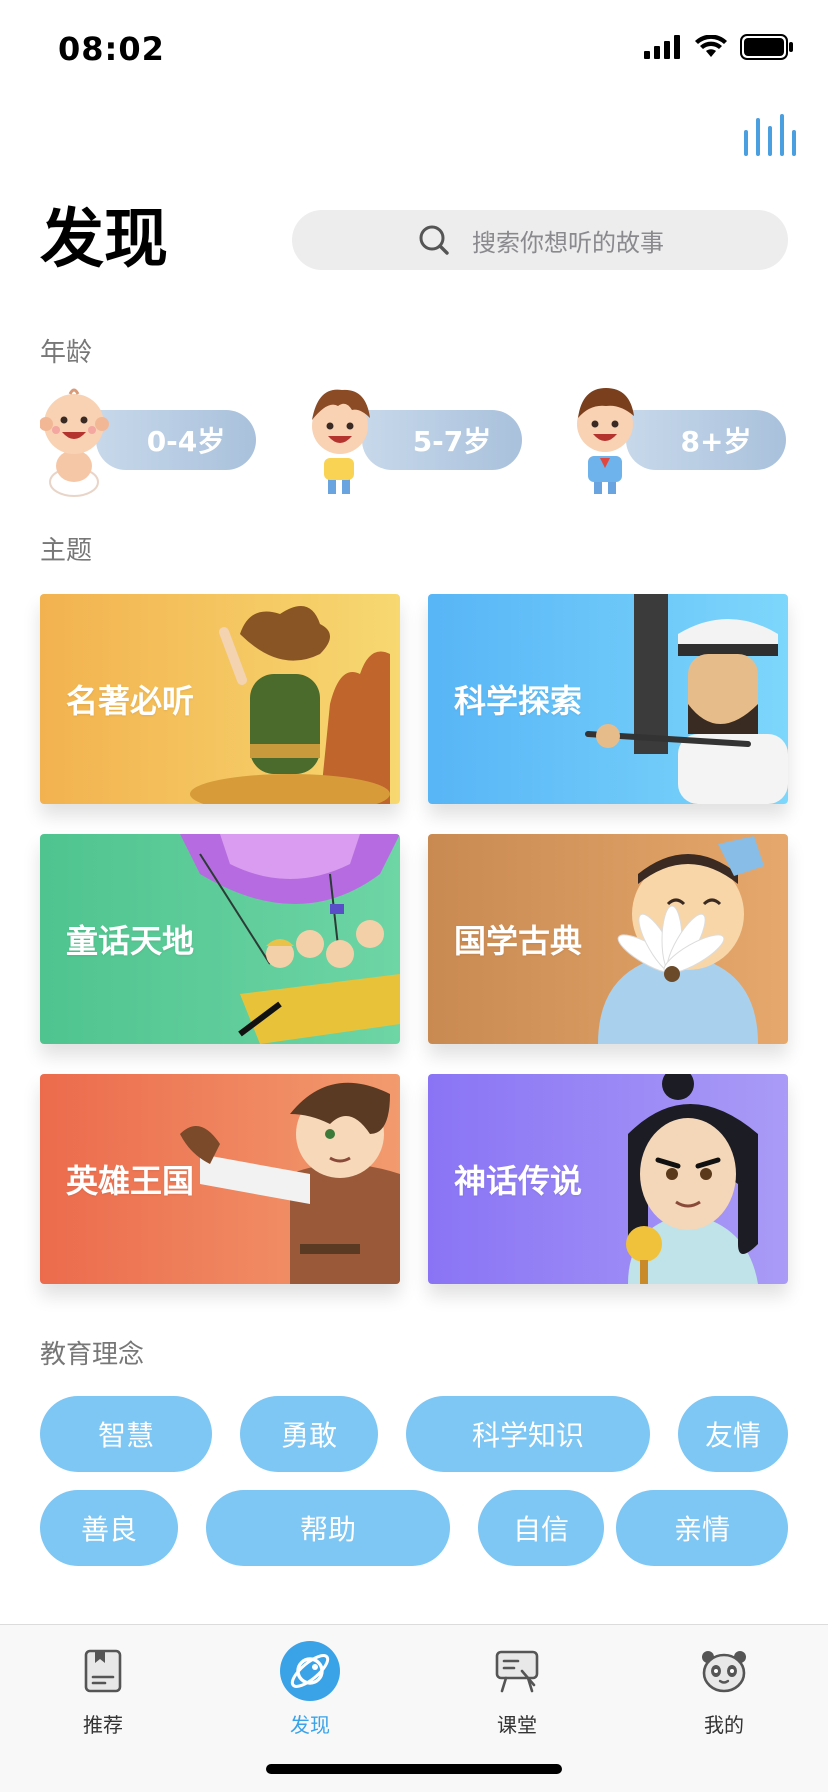 The width and height of the screenshot is (828, 1792). I want to click on age-chip-5-7: 5-7岁, so click(416, 440).